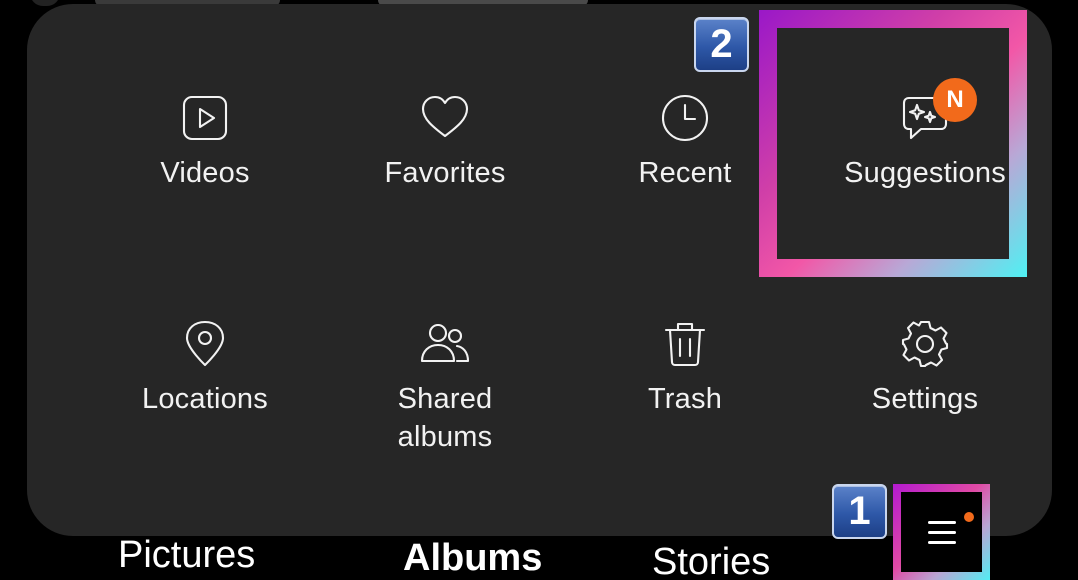  What do you see at coordinates (45, 3) in the screenshot?
I see `background-content-peek` at bounding box center [45, 3].